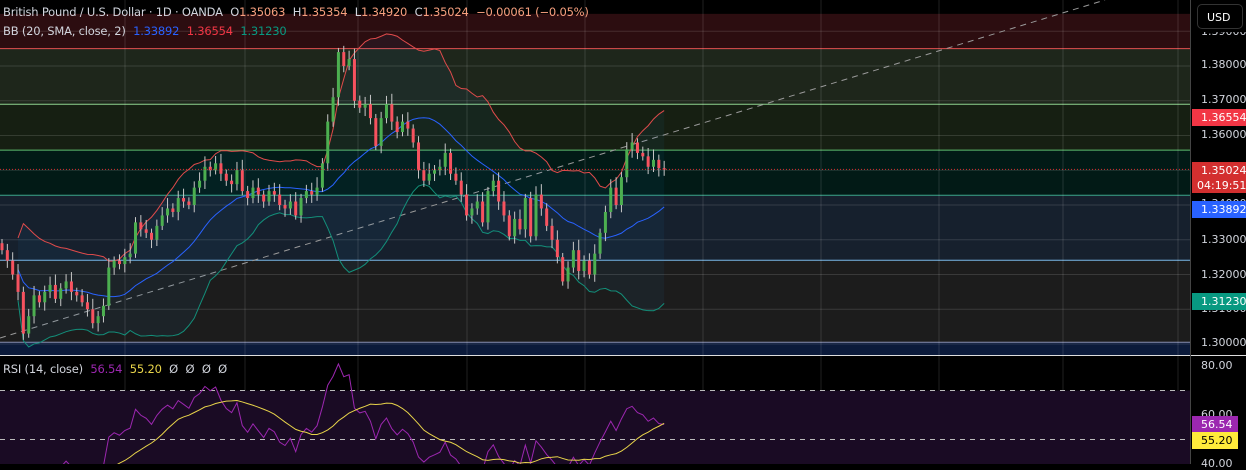  What do you see at coordinates (1219, 177) in the screenshot?
I see `last-price-badge: 1.35024 04:19:51` at bounding box center [1219, 177].